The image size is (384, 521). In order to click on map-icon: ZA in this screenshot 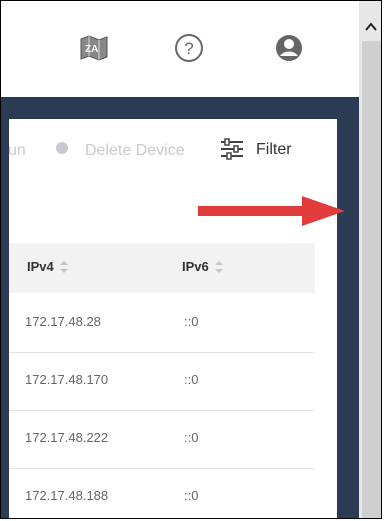, I will do `click(94, 48)`.